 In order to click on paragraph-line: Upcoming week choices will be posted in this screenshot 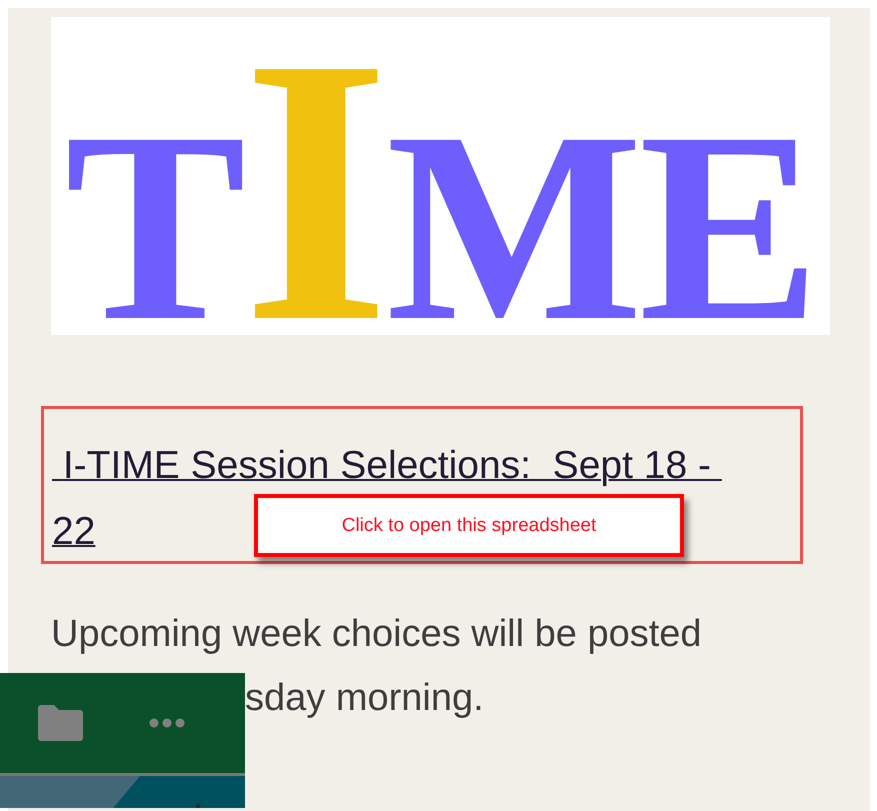, I will do `click(376, 634)`.